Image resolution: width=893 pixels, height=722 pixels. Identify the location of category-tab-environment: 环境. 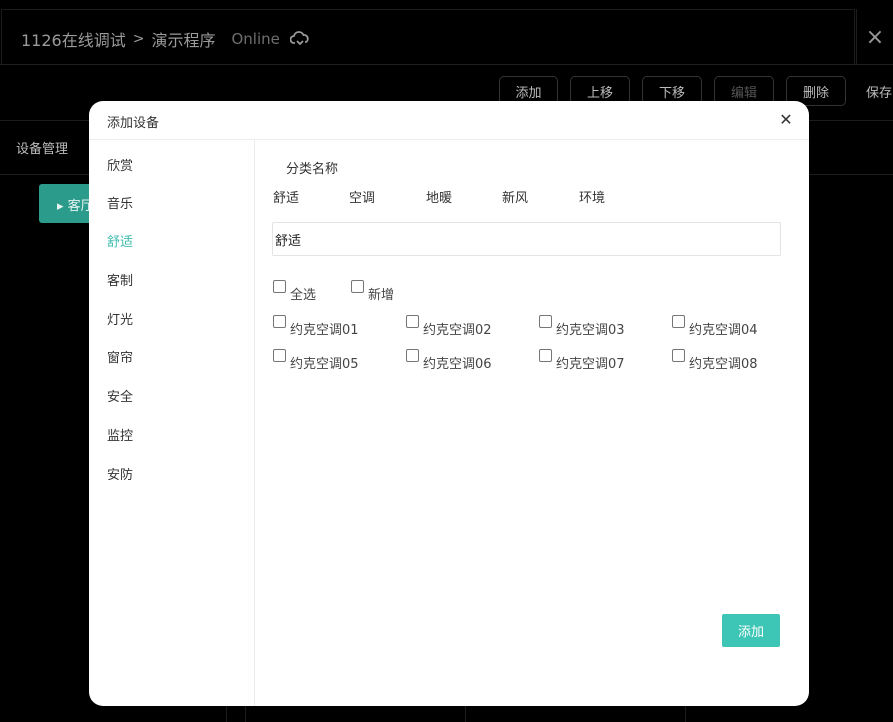
(592, 196).